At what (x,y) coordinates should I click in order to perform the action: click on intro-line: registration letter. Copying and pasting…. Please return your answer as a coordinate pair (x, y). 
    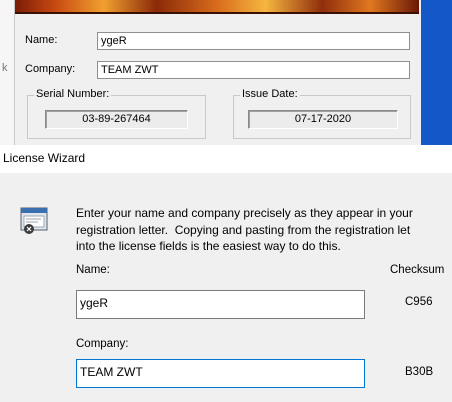
    Looking at the image, I should click on (243, 229).